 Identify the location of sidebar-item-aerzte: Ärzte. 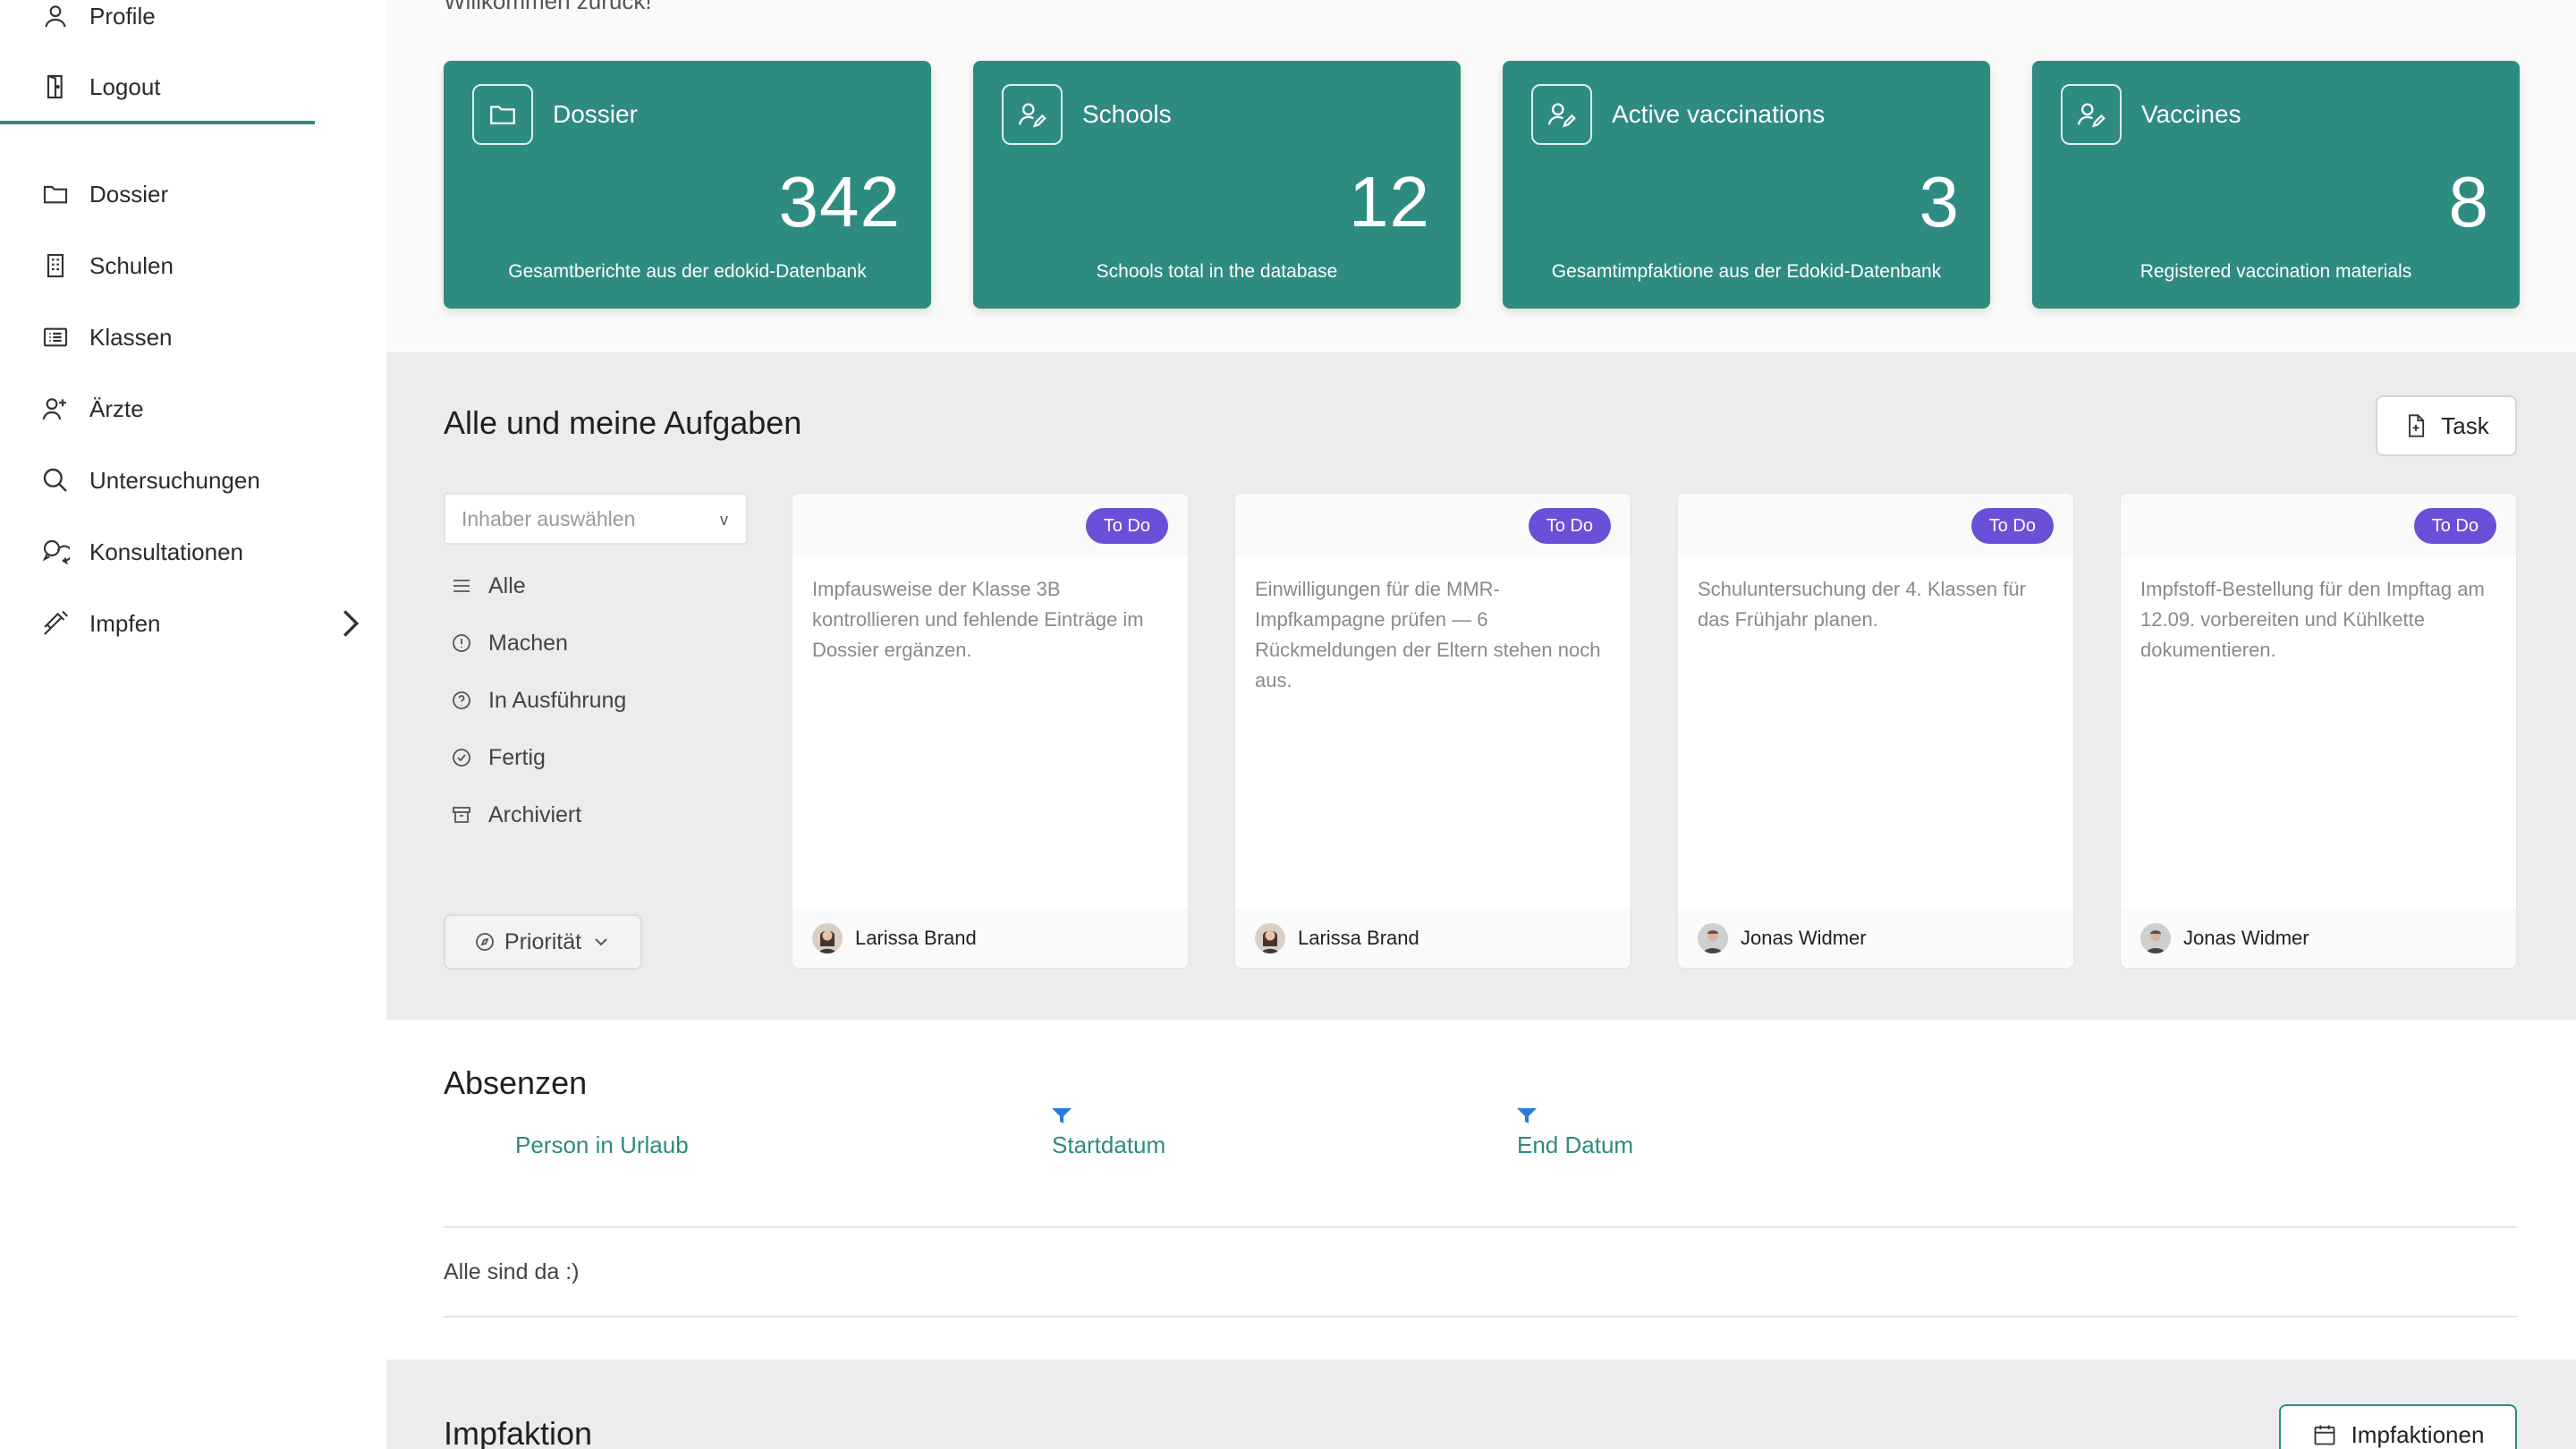
(91, 408).